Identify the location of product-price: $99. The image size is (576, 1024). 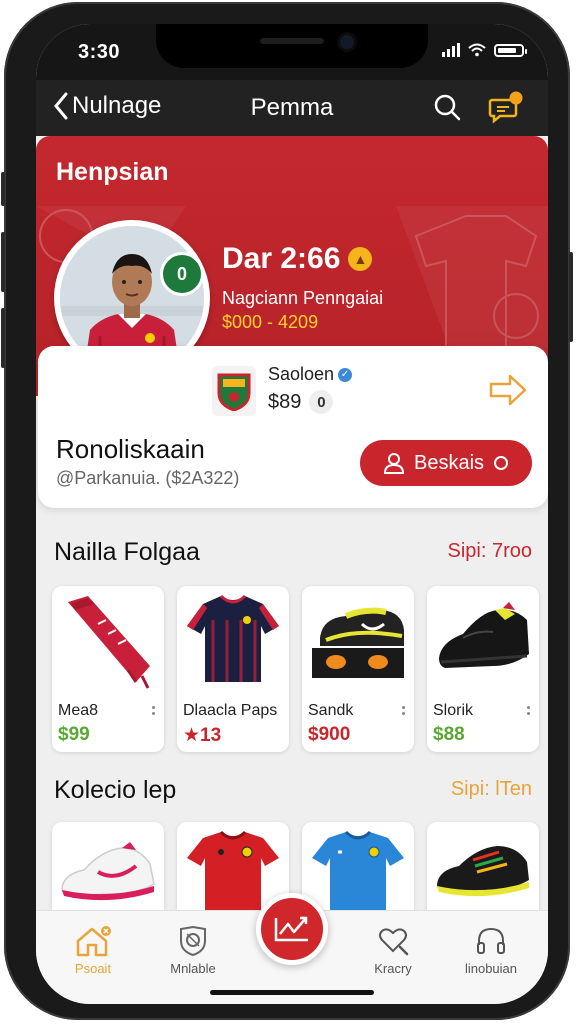
(74, 734).